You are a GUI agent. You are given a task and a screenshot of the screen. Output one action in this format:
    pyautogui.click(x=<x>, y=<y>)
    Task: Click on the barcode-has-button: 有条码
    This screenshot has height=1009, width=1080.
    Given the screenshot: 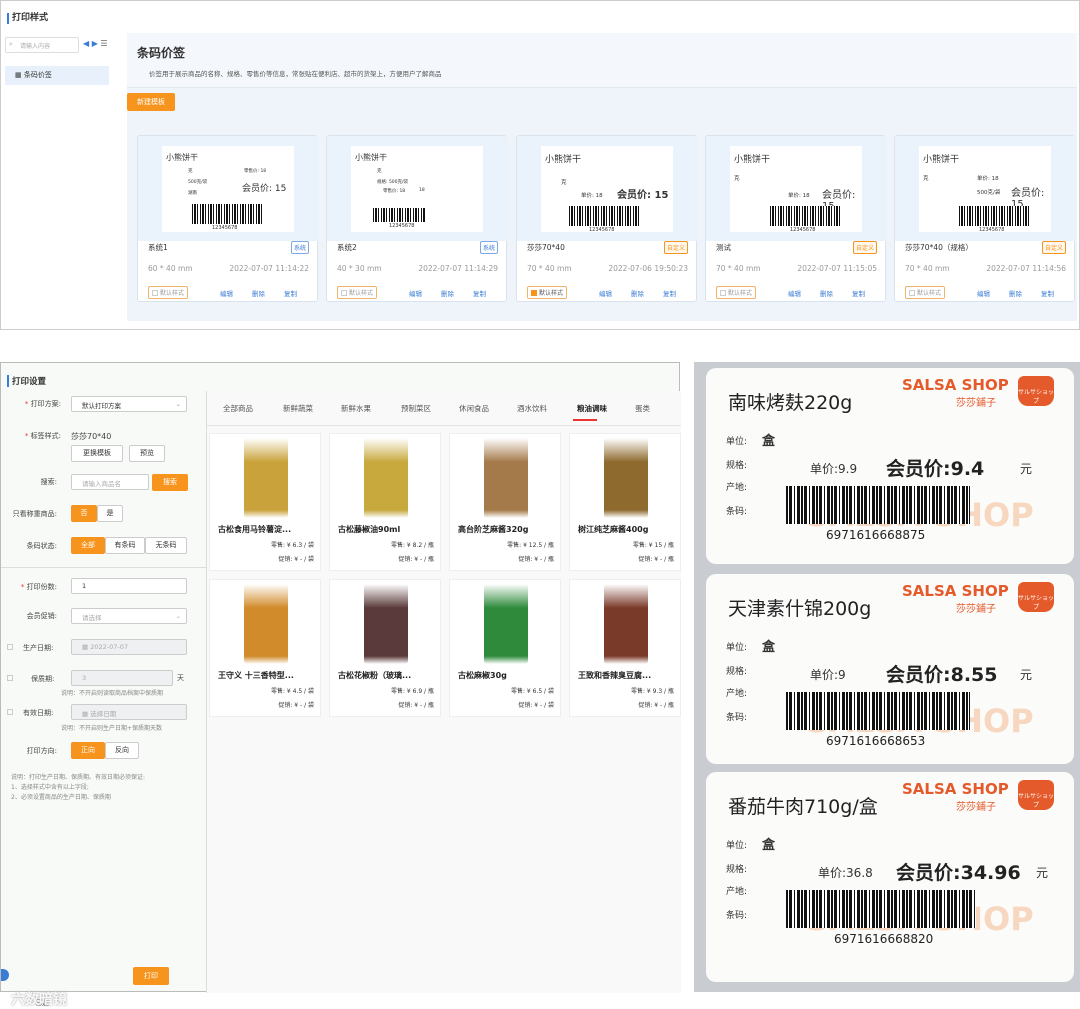 What is the action you would take?
    pyautogui.click(x=125, y=545)
    